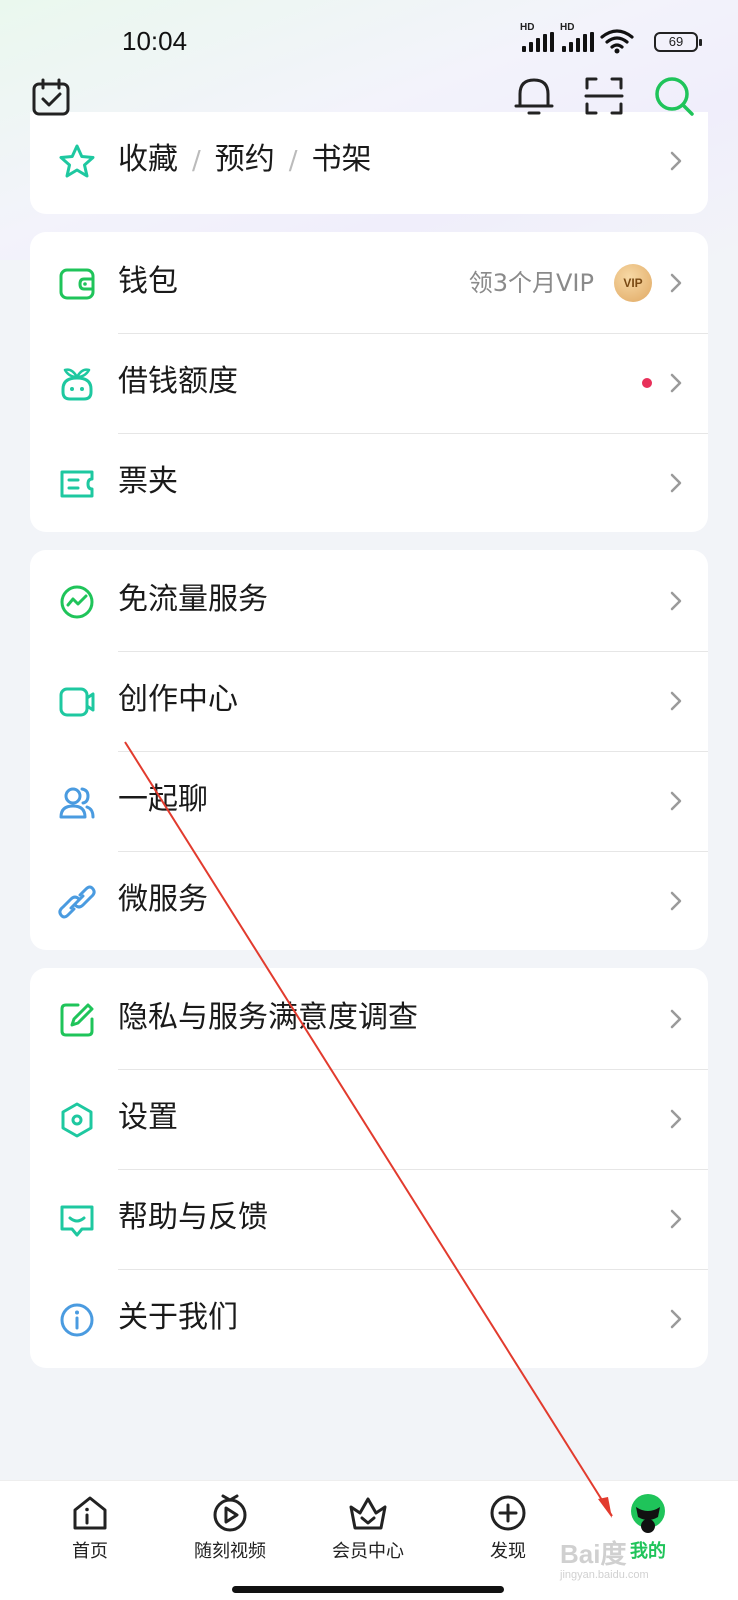 The image size is (738, 1600). What do you see at coordinates (368, 1513) in the screenshot?
I see `crown-basket-icon` at bounding box center [368, 1513].